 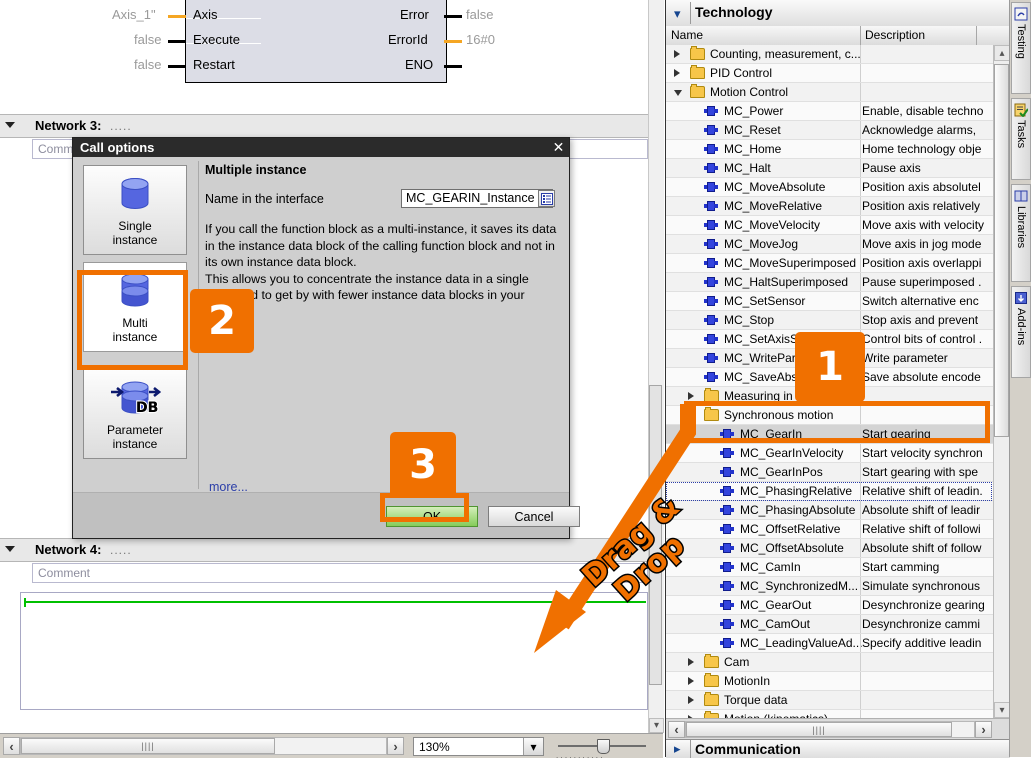 What do you see at coordinates (829, 187) in the screenshot?
I see `tree-row-mc-moveabsolute: MC_MoveAbsolute Position axis absolutel` at bounding box center [829, 187].